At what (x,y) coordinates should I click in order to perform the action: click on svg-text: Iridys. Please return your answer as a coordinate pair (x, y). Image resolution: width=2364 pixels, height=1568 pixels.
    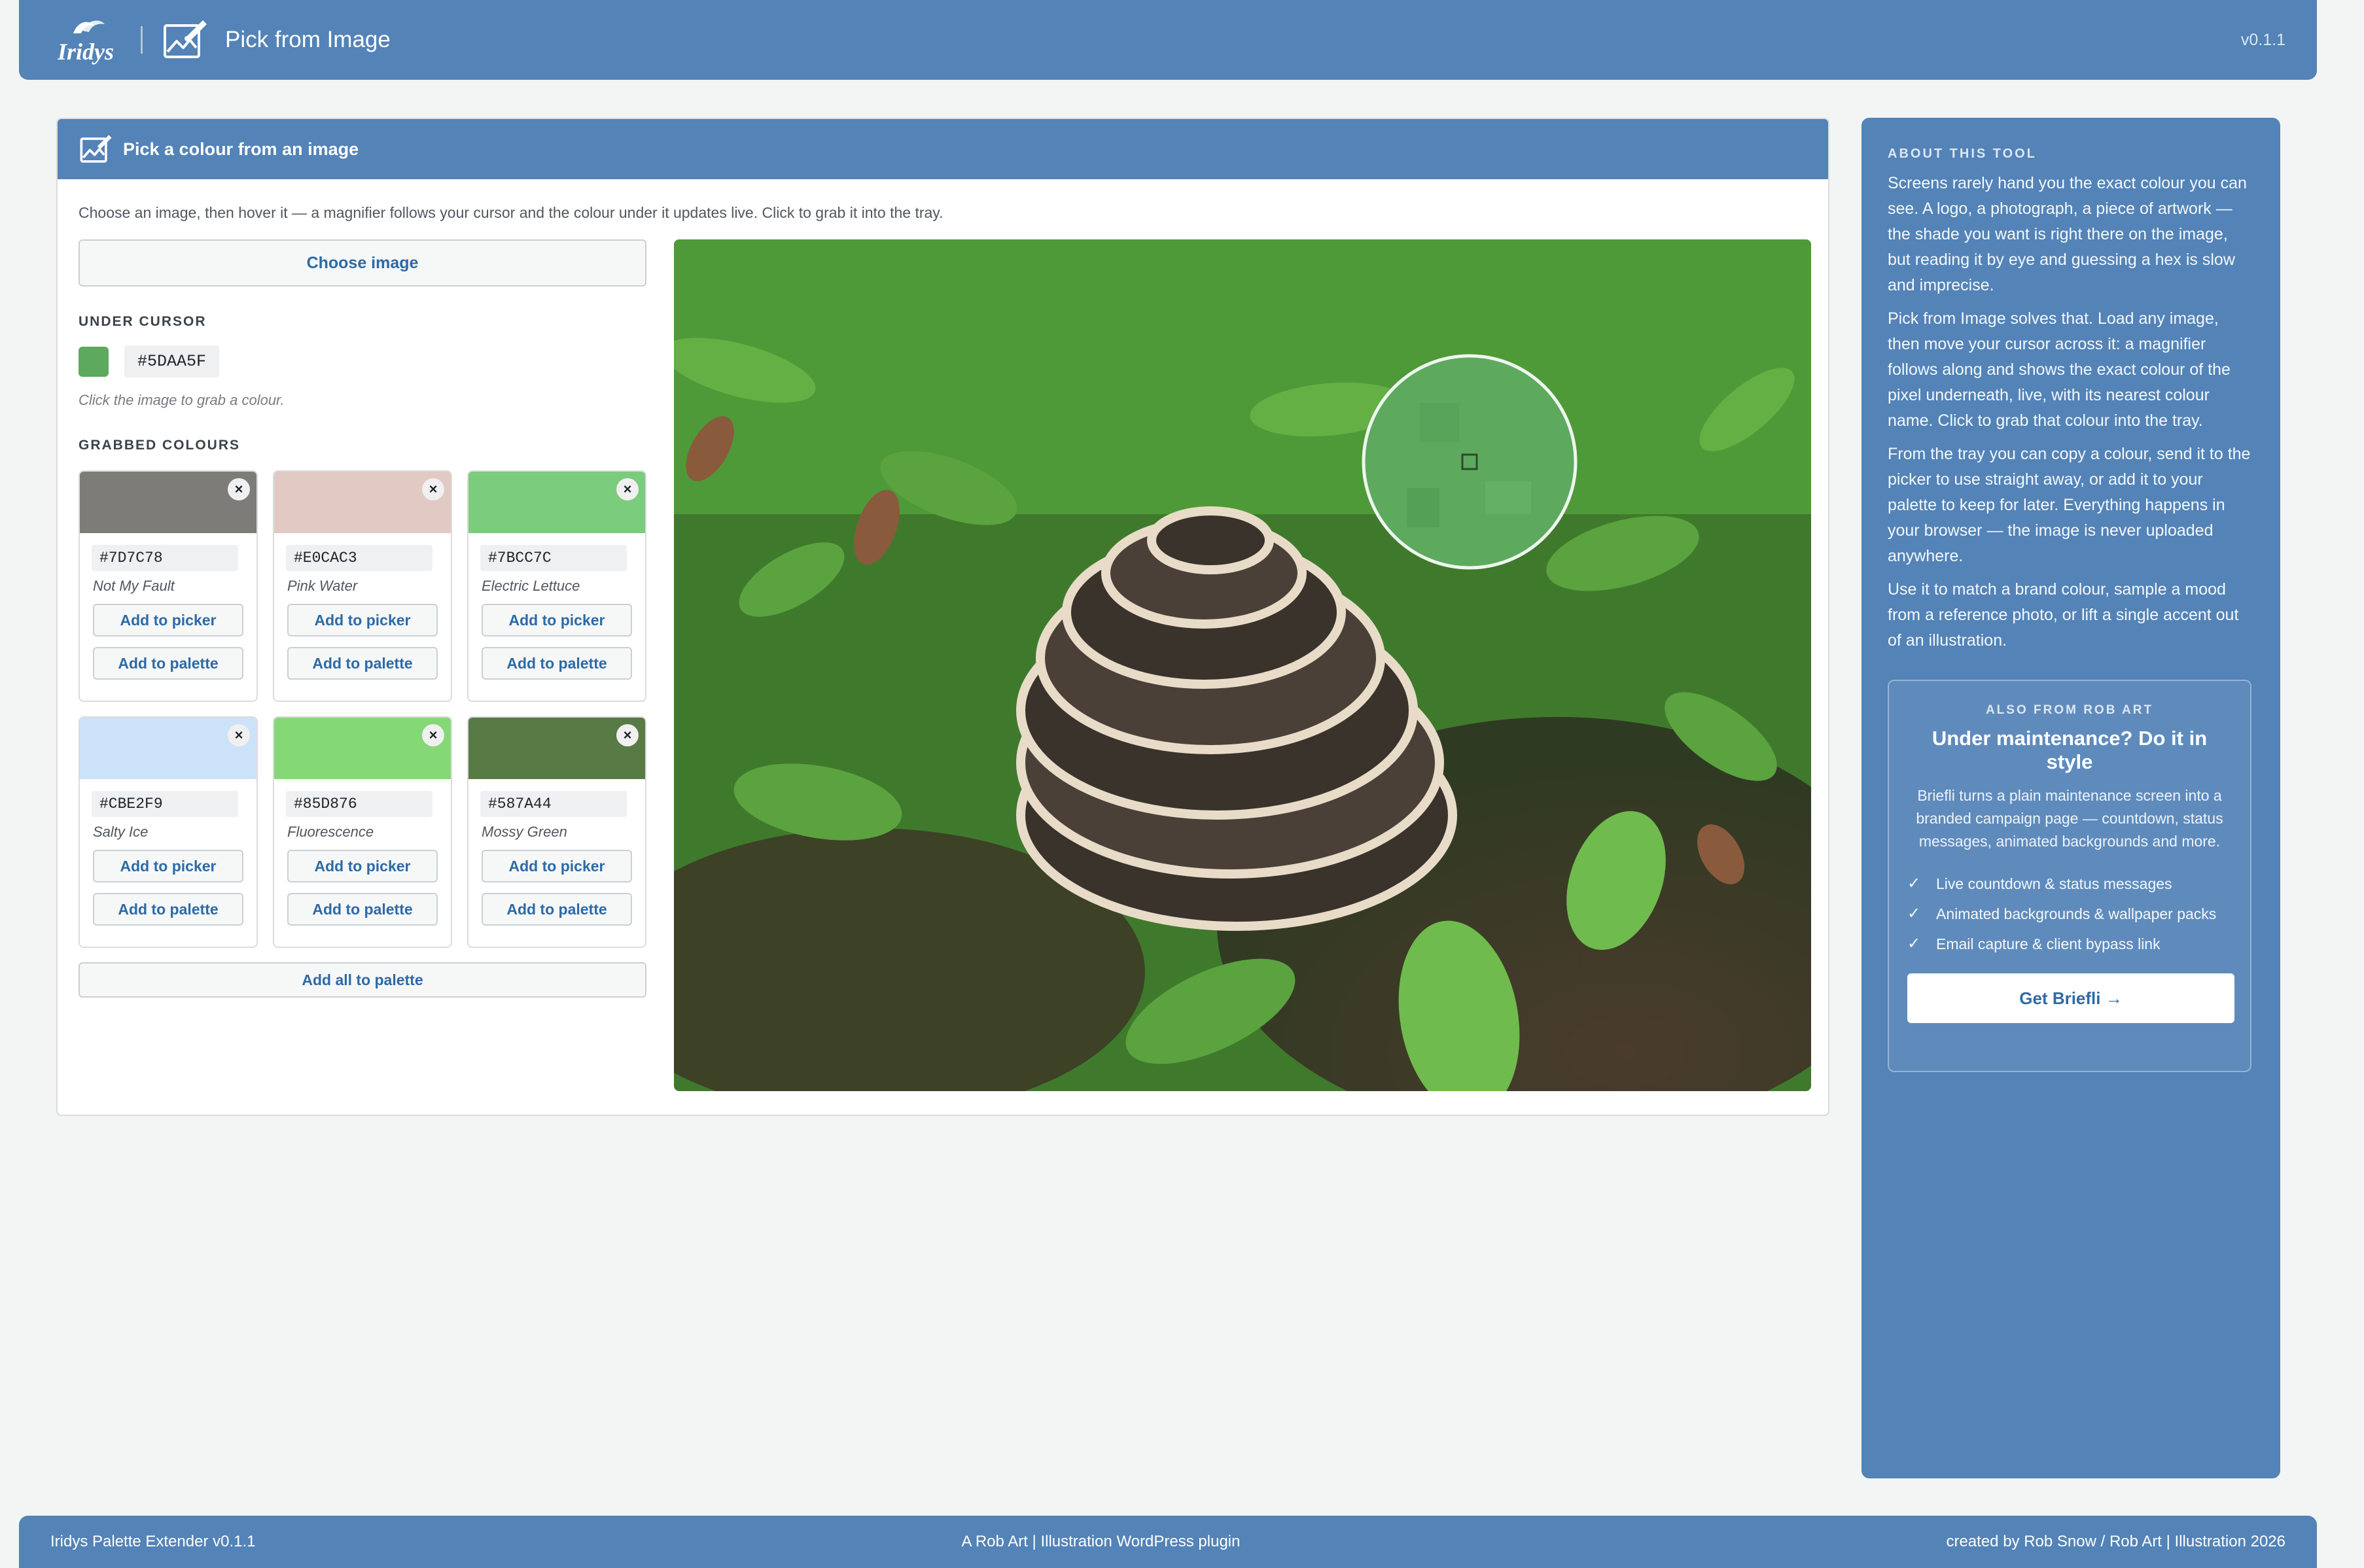
    Looking at the image, I should click on (85, 52).